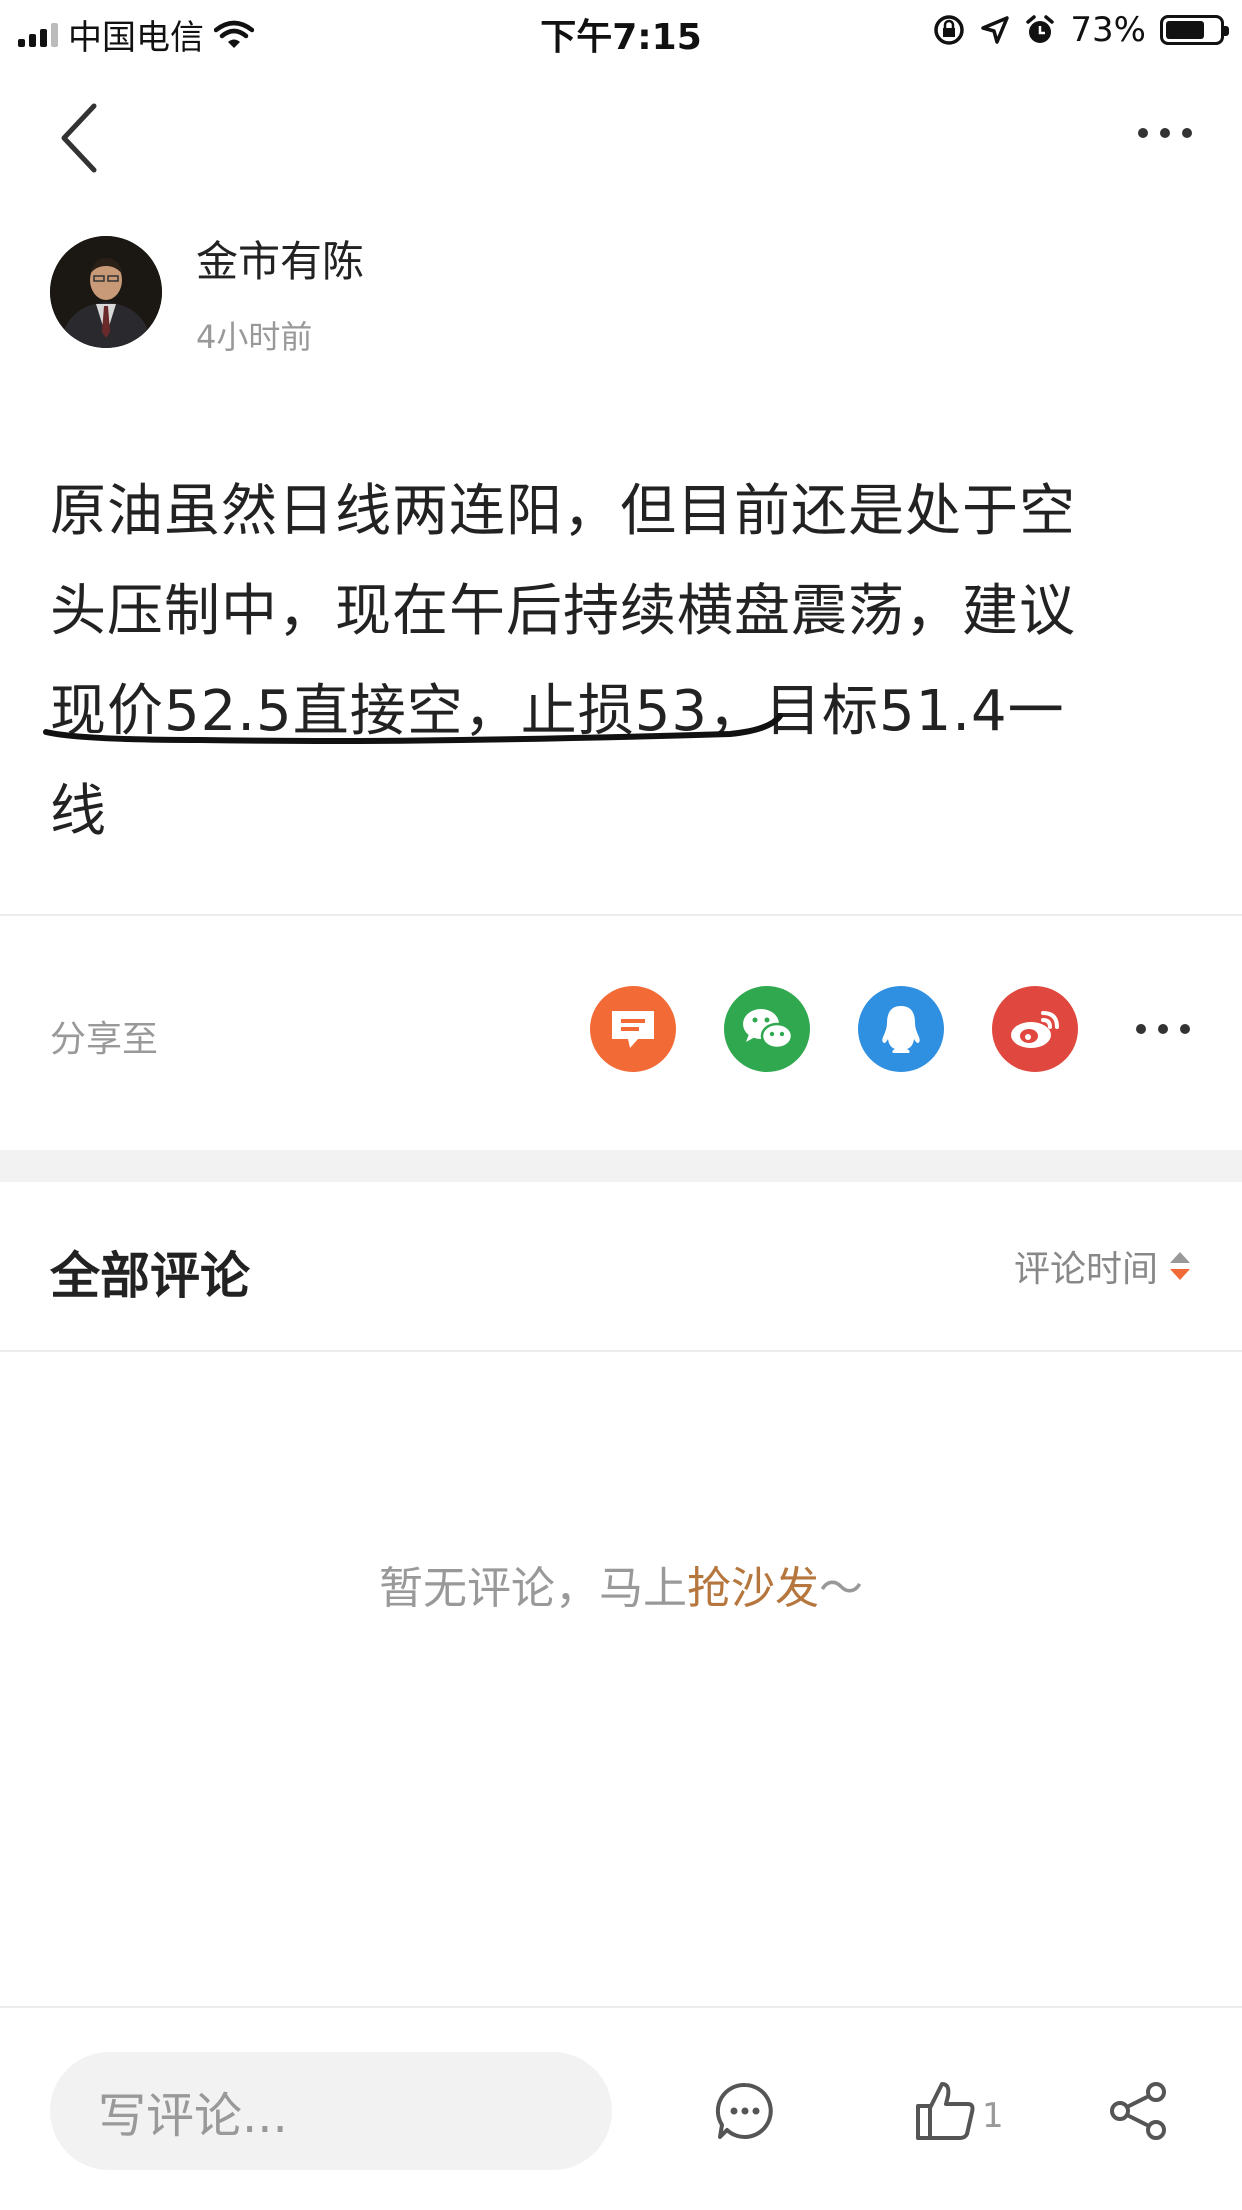  I want to click on bottom-bar: 写评论... 1, so click(621, 2108).